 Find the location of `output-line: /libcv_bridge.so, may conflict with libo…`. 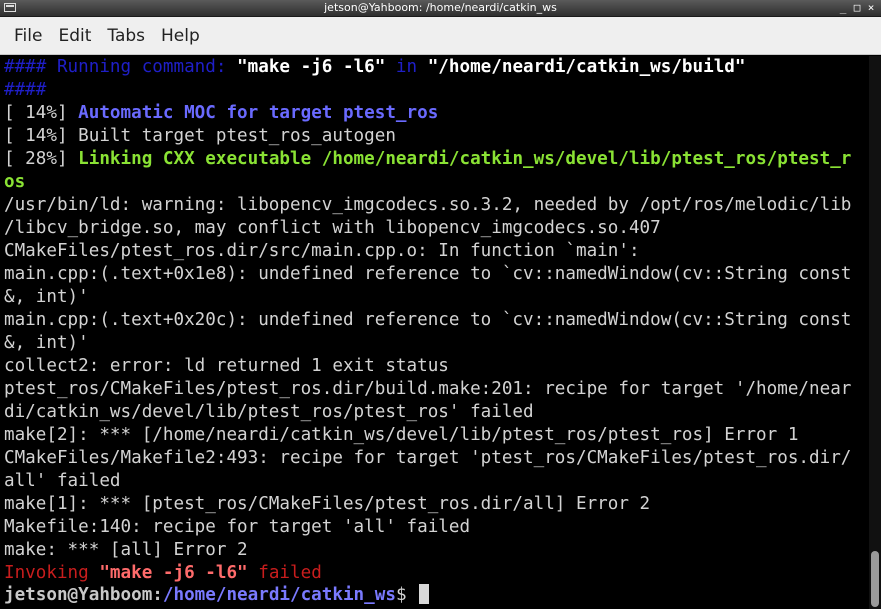

output-line: /libcv_bridge.so, may conflict with libo… is located at coordinates (332, 228).